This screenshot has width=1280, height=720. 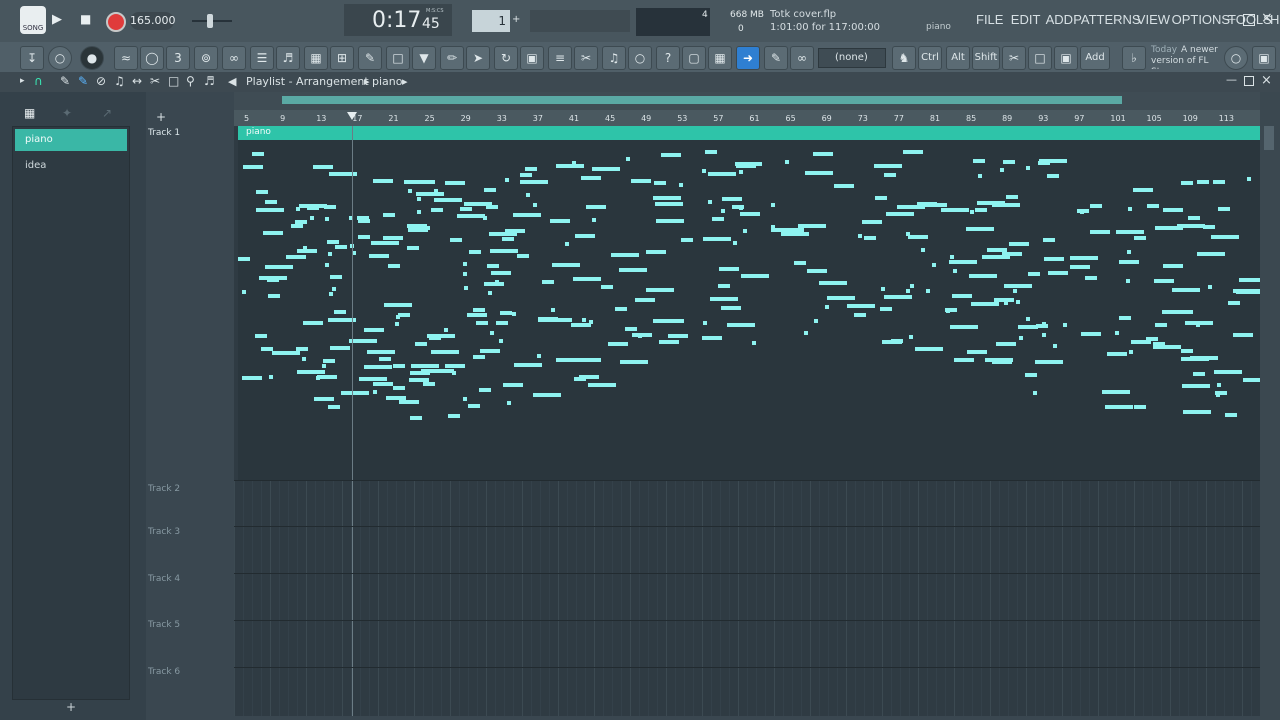 I want to click on magnet-icon: ∩, so click(x=38, y=81).